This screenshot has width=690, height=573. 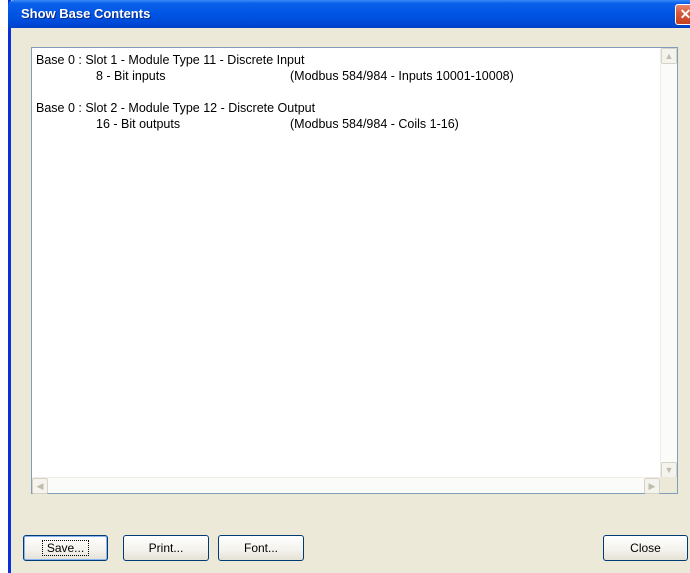 I want to click on scroll-up-icon: ▲, so click(x=669, y=56).